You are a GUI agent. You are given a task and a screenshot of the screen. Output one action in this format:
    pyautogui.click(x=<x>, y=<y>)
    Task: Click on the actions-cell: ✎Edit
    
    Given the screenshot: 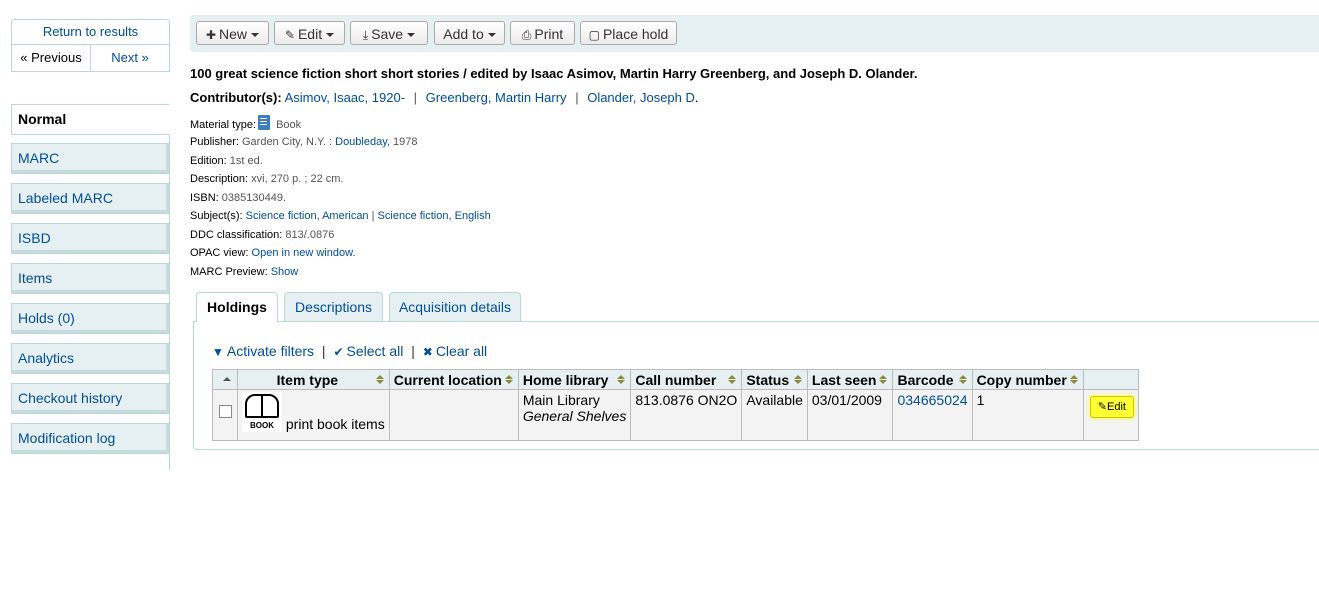 What is the action you would take?
    pyautogui.click(x=1110, y=415)
    